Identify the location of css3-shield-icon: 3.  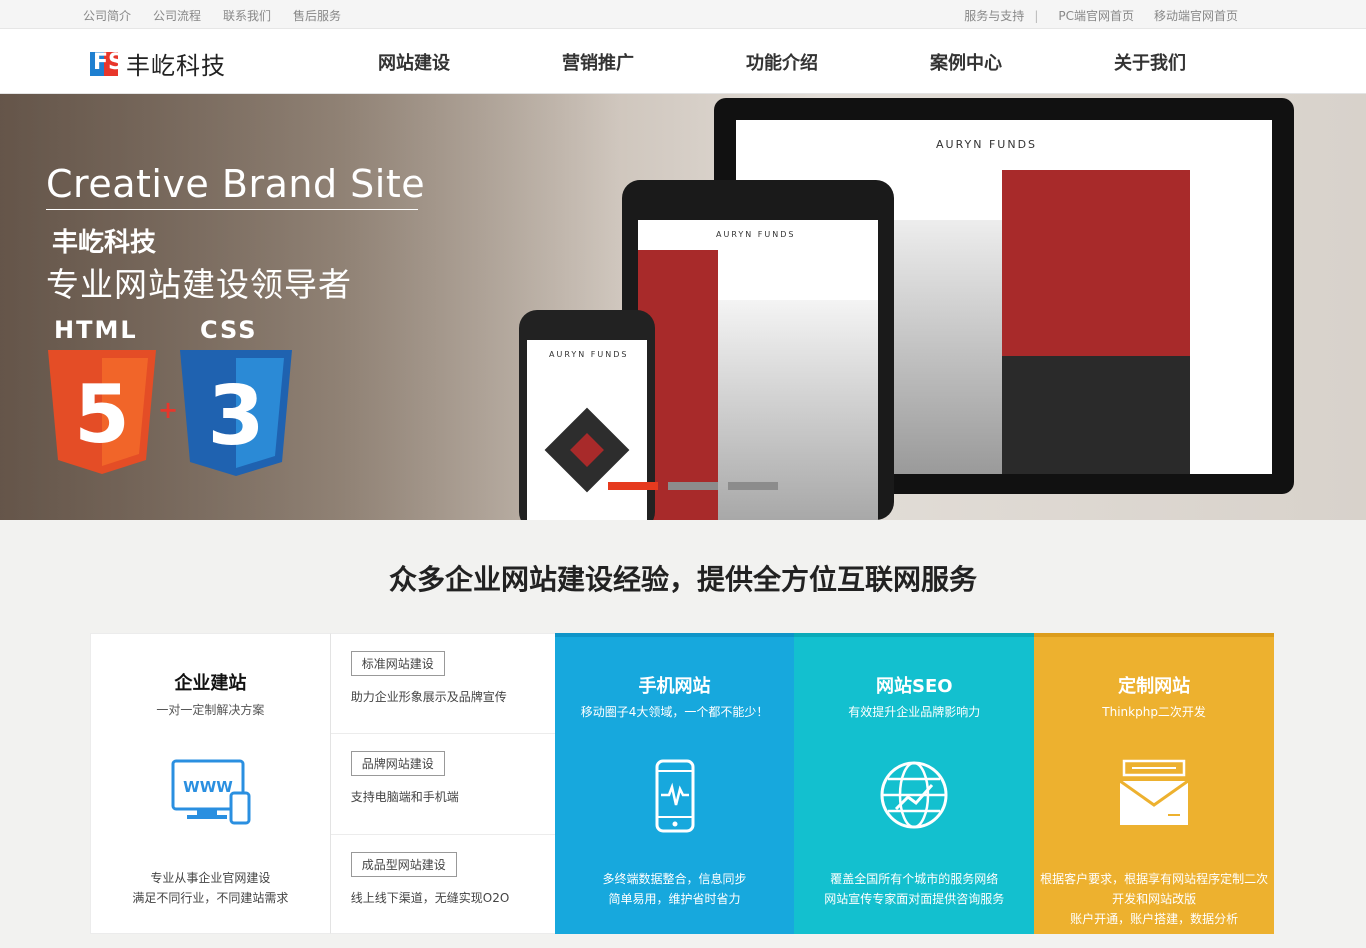
(236, 413).